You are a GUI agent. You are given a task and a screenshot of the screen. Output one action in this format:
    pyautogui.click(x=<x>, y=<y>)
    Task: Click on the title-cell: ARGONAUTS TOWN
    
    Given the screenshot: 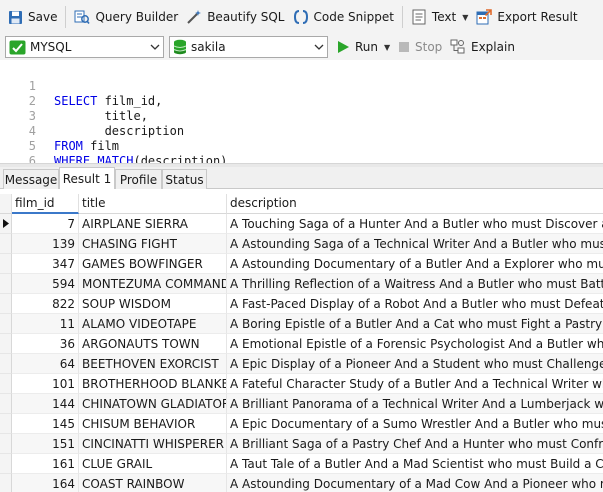 What is the action you would take?
    pyautogui.click(x=153, y=344)
    